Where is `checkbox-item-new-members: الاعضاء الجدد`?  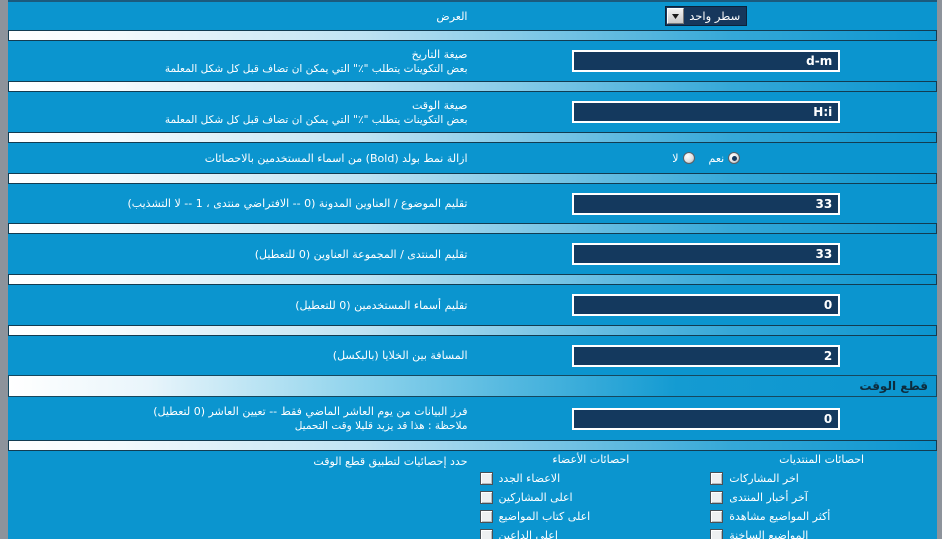 checkbox-item-new-members: الاعضاء الجدد is located at coordinates (591, 478).